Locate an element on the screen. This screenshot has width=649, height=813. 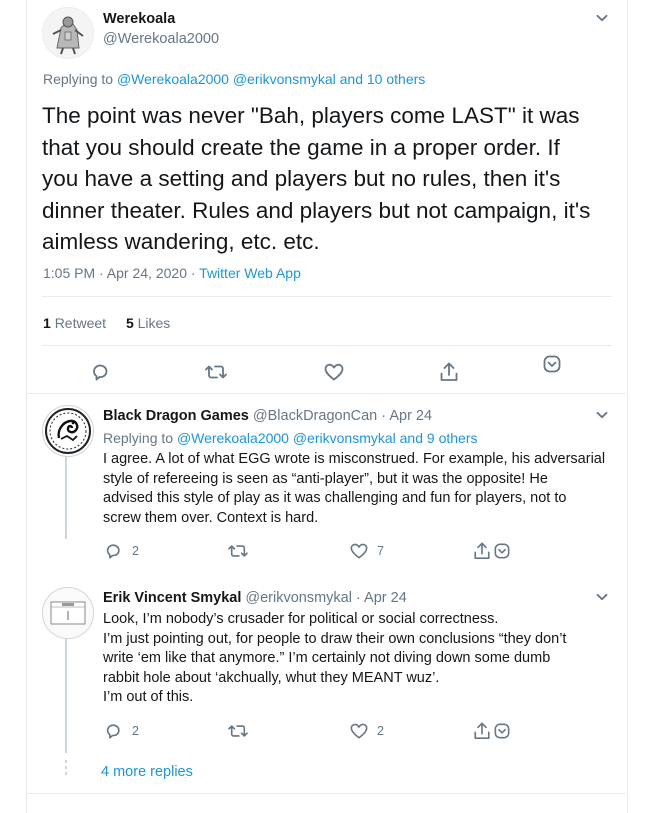
author-name: Erik Vincent Smykal is located at coordinates (172, 598).